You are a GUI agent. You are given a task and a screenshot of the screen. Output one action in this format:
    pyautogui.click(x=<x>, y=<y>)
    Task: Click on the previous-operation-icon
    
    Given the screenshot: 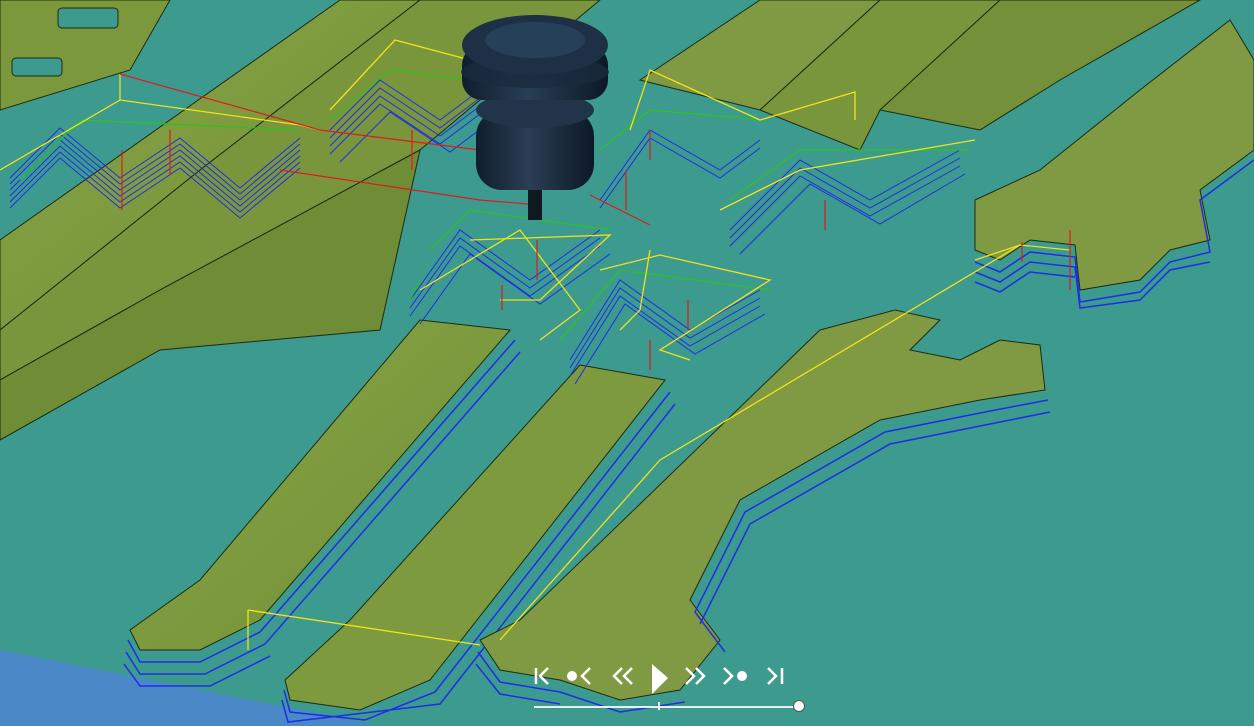 What is the action you would take?
    pyautogui.click(x=579, y=676)
    